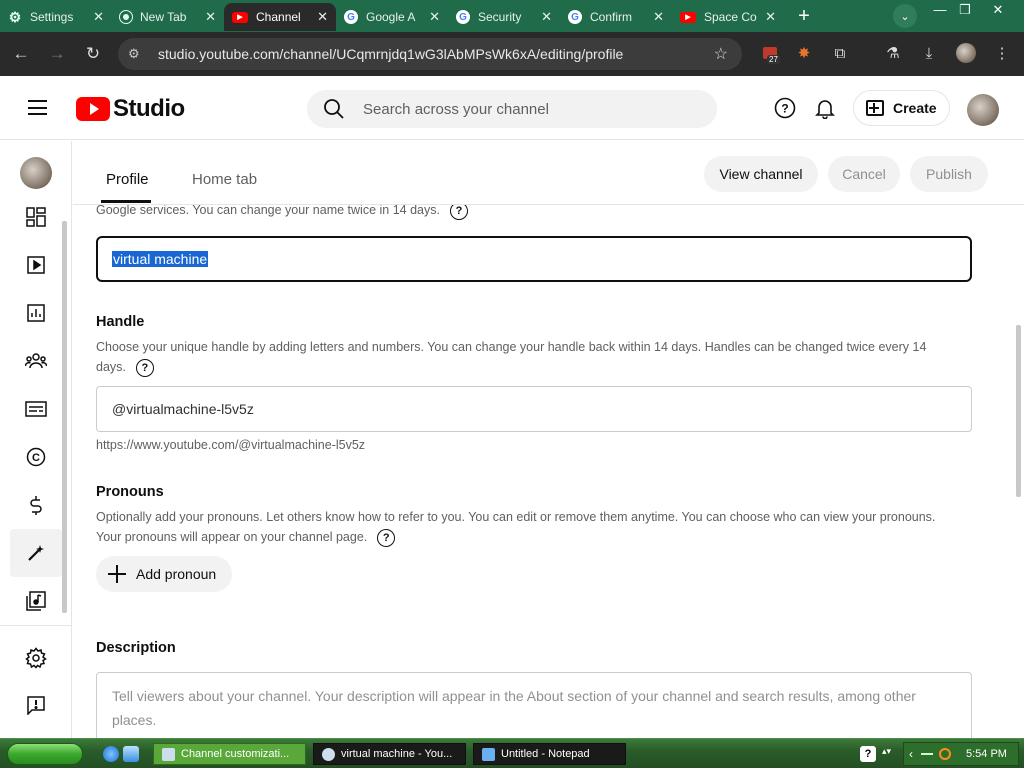 The width and height of the screenshot is (1024, 768). Describe the element at coordinates (168, 17) in the screenshot. I see `browser-tab-new-tab: New Tab ✕` at that location.